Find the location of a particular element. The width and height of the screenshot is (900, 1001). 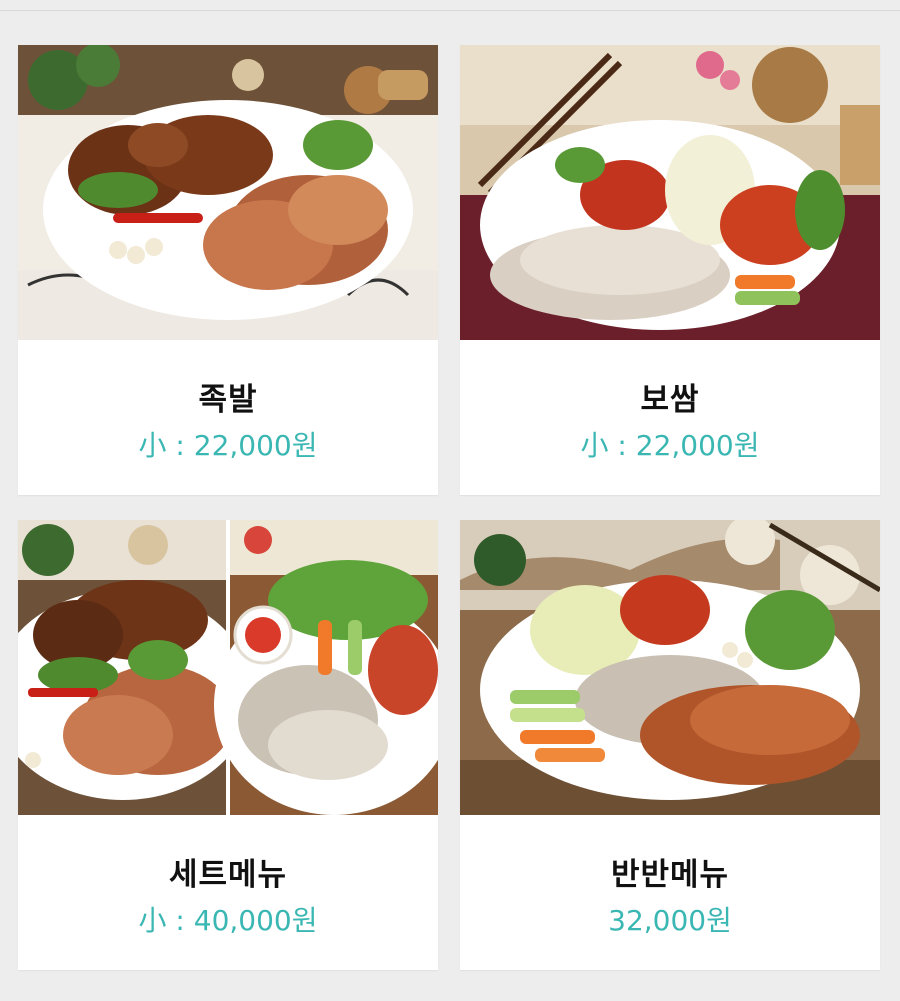

menu-card-info: 반반메뉴 32,000원 is located at coordinates (670, 892).